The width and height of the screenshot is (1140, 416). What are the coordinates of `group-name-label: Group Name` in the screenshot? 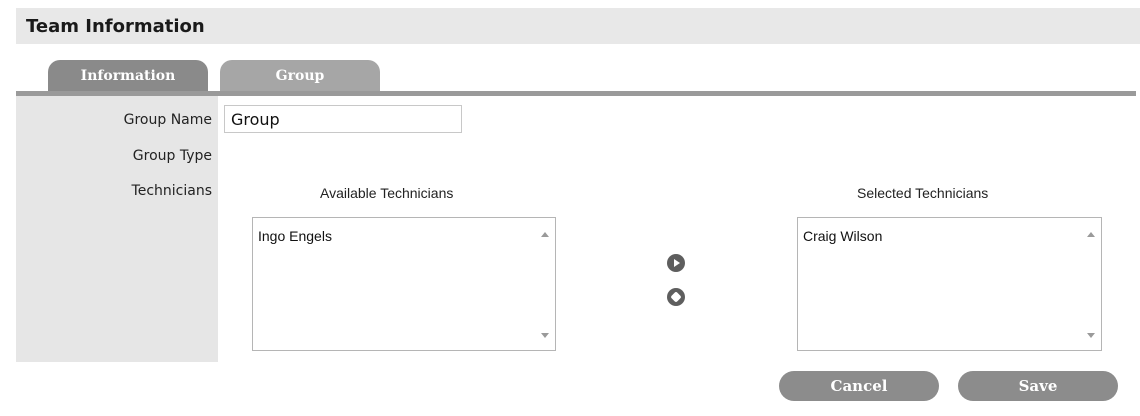 It's located at (167, 120).